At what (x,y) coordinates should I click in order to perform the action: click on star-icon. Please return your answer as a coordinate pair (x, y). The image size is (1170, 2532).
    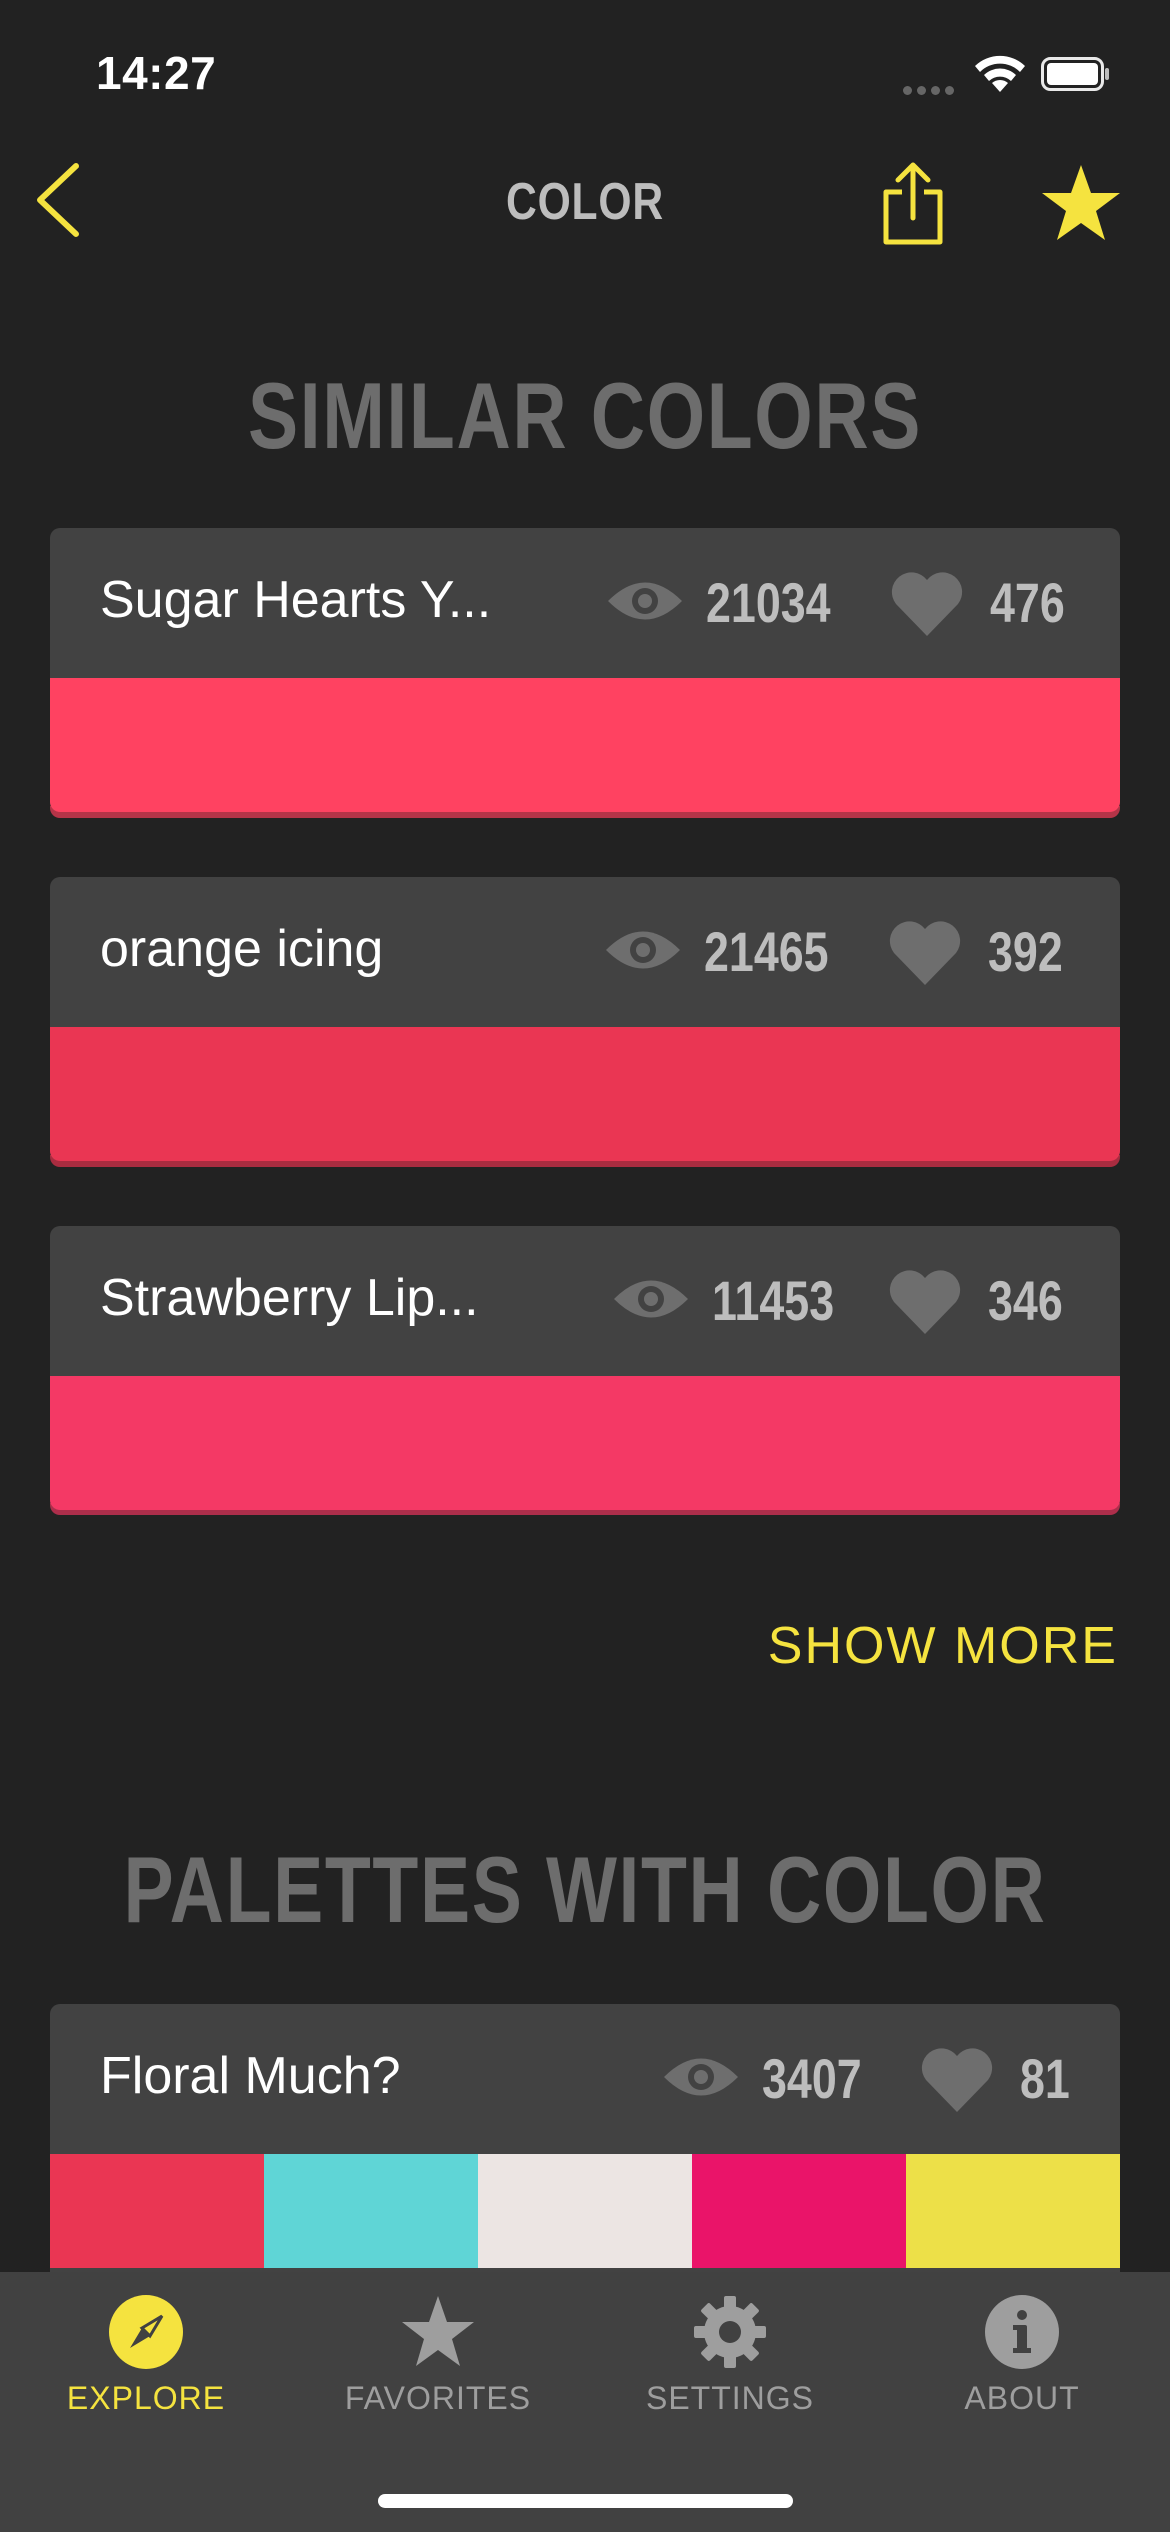
    Looking at the image, I should click on (438, 2331).